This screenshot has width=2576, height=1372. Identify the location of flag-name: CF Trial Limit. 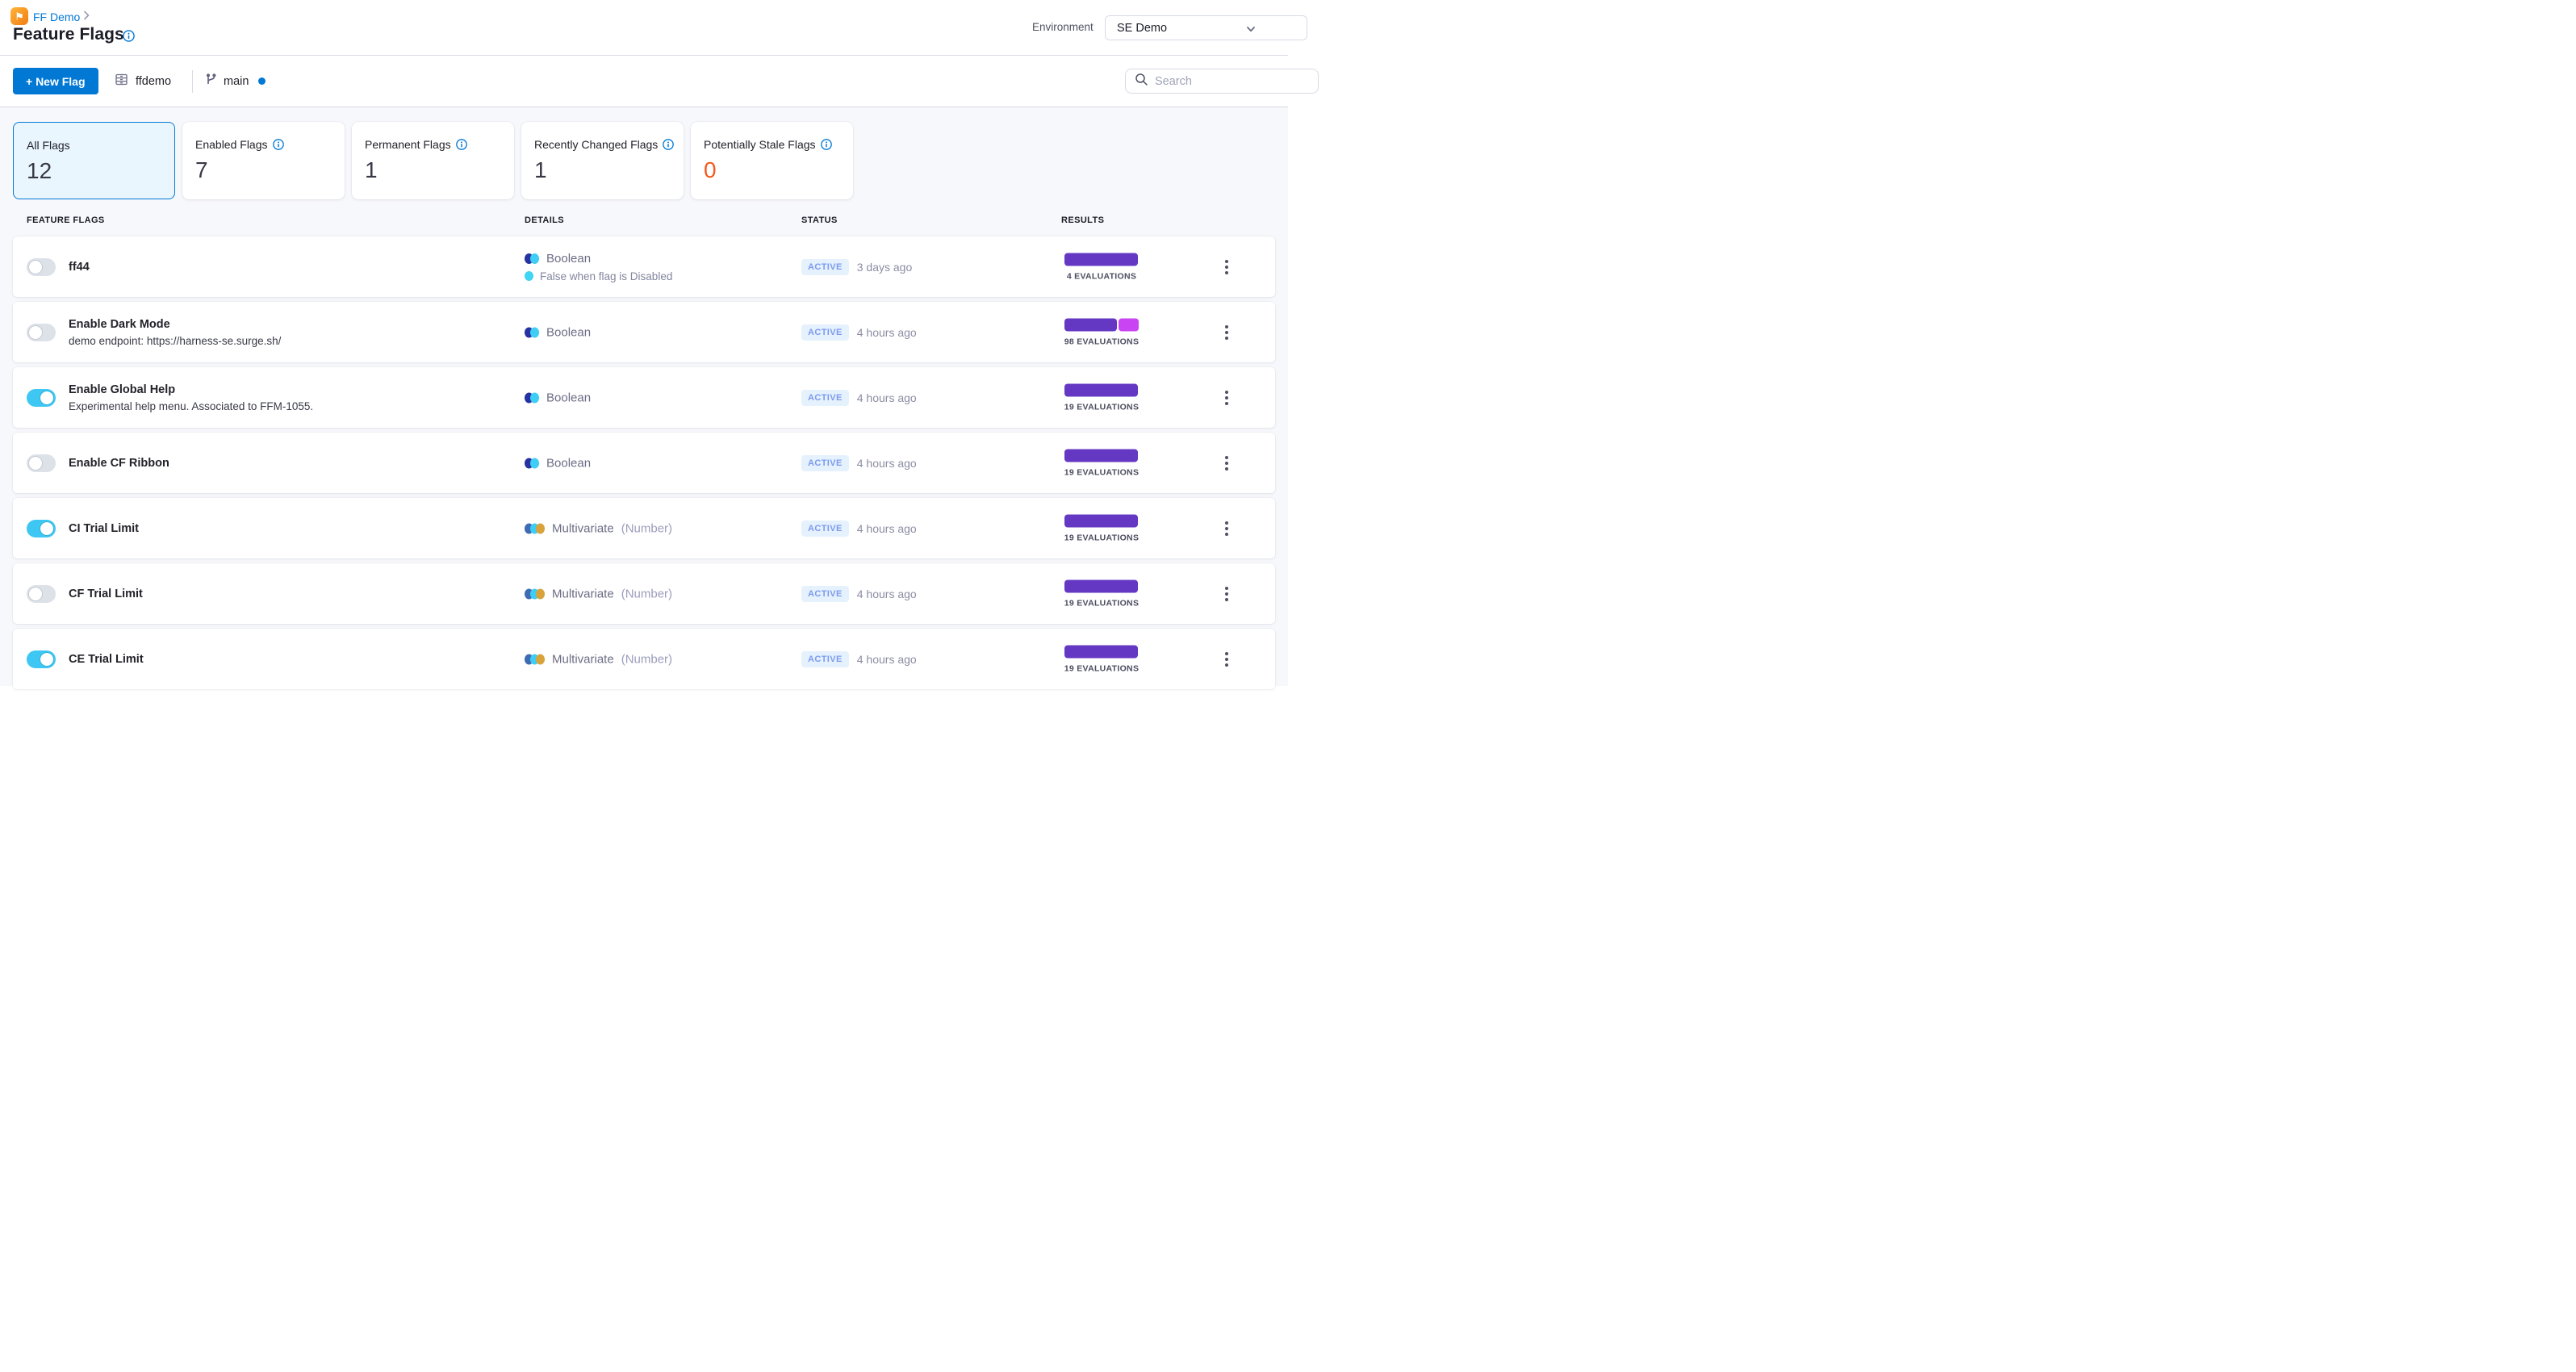
(286, 594).